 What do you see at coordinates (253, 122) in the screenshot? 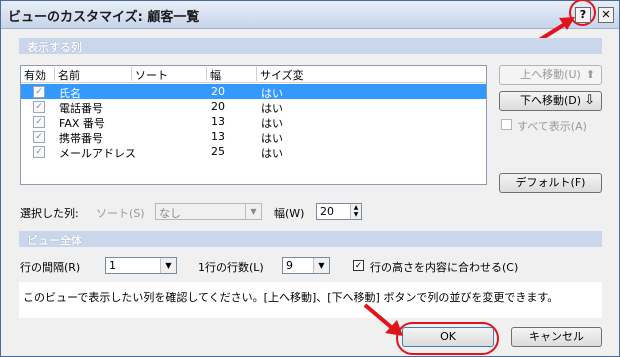
I see `table-row: ✓ FAX 番号 13 はい` at bounding box center [253, 122].